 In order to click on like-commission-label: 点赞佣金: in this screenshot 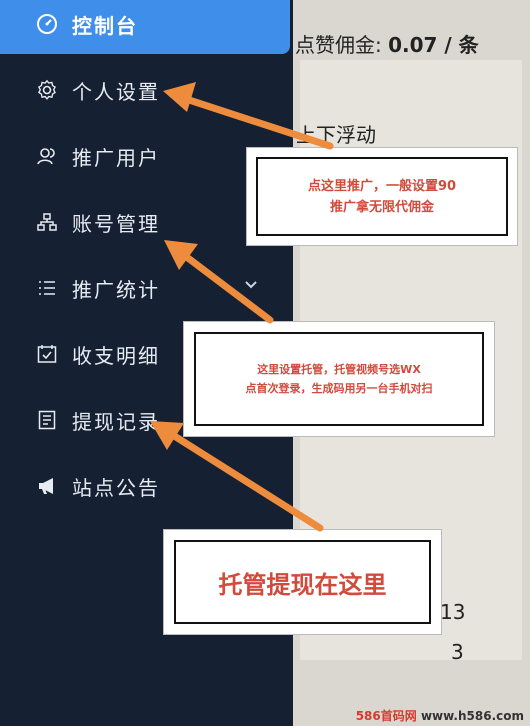, I will do `click(338, 45)`.